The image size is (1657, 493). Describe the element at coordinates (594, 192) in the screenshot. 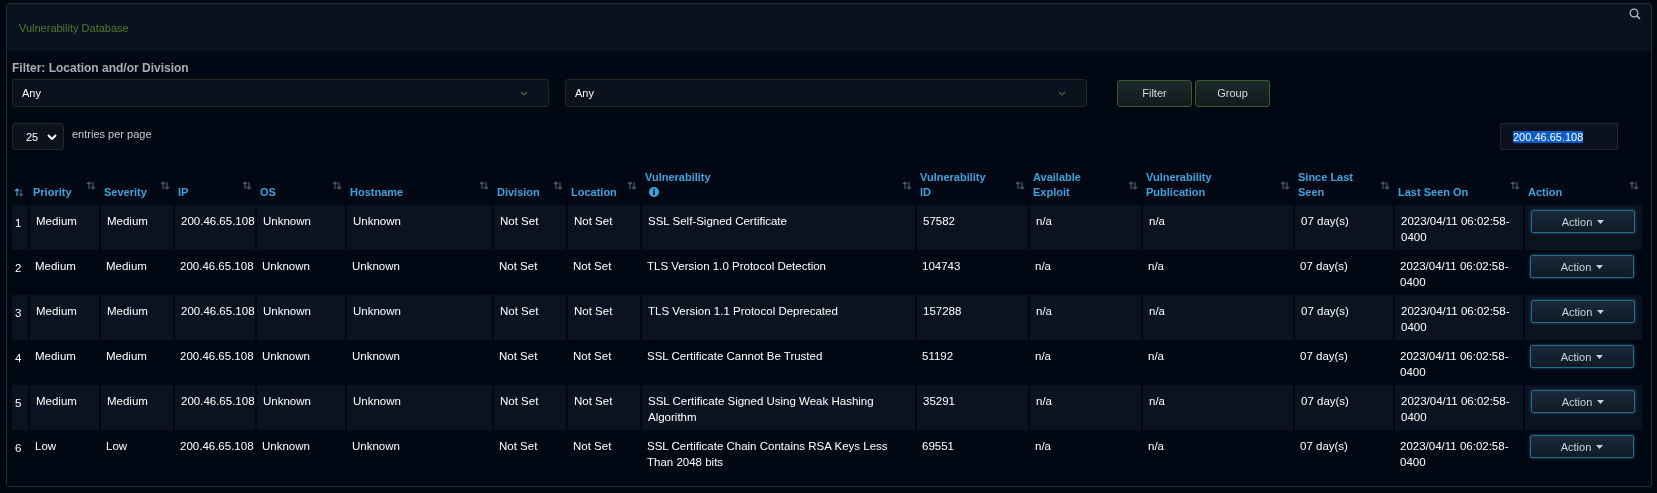

I see `column-header: Location` at that location.